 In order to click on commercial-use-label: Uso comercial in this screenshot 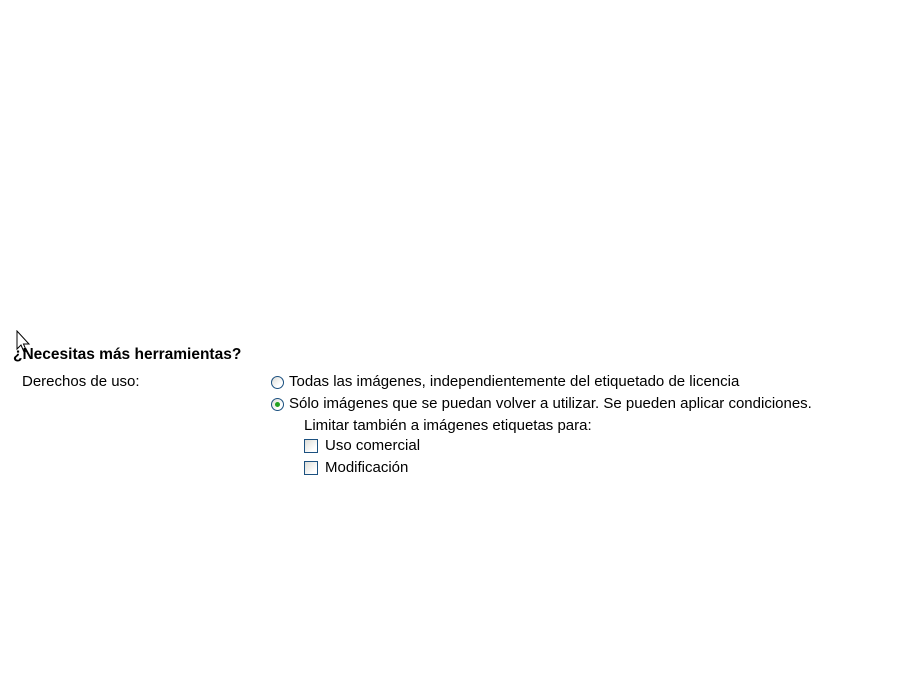, I will do `click(373, 445)`.